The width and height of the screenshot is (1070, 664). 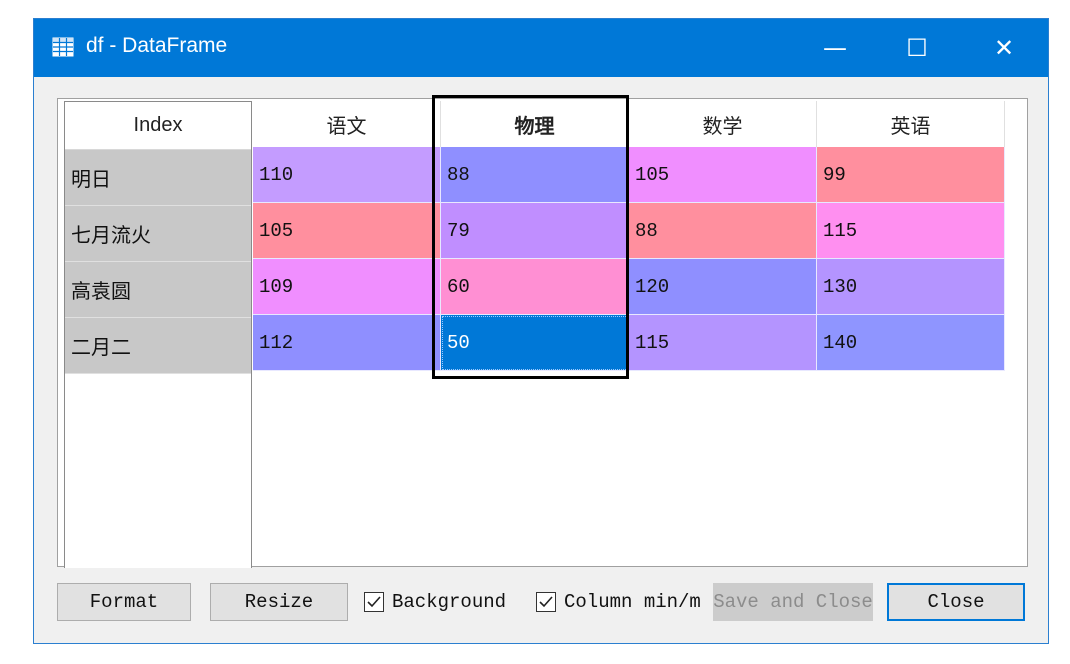 I want to click on window-title: df - DataFrame, so click(x=157, y=45).